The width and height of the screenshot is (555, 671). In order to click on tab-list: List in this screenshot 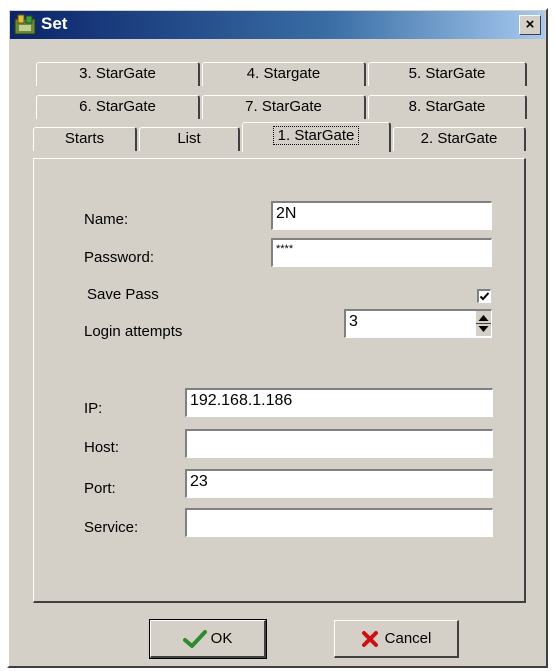, I will do `click(189, 139)`.